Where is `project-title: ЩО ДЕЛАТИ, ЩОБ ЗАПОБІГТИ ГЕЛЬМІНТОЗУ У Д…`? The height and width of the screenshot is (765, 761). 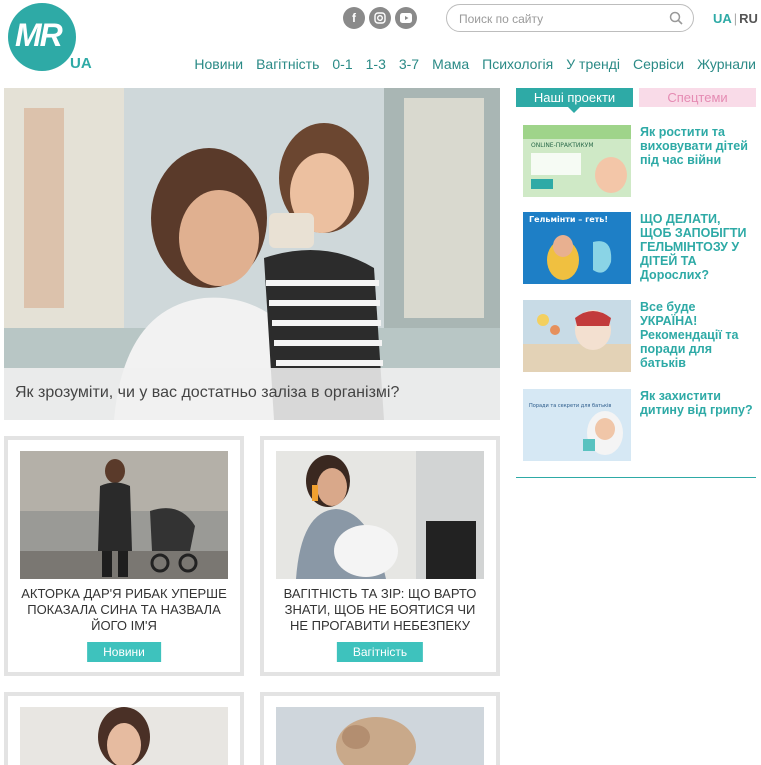
project-title: ЩО ДЕЛАТИ, ЩОБ ЗАПОБІГТИ ГЕЛЬМІНТОЗУ У Д… is located at coordinates (697, 247).